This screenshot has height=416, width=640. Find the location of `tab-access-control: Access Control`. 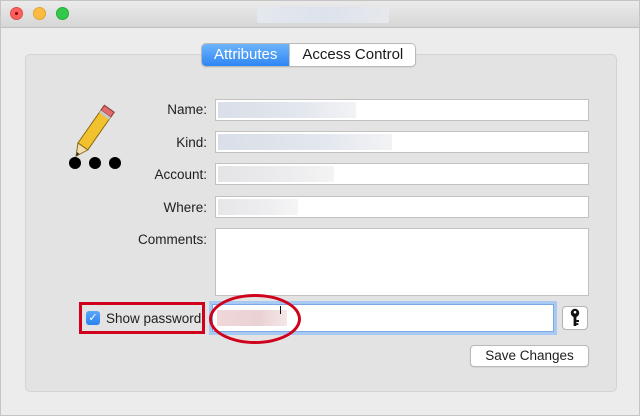

tab-access-control: Access Control is located at coordinates (352, 55).